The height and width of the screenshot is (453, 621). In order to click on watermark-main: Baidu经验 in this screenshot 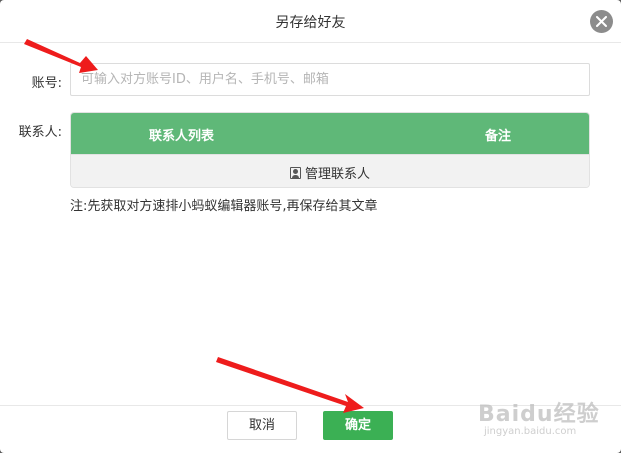, I will do `click(539, 414)`.